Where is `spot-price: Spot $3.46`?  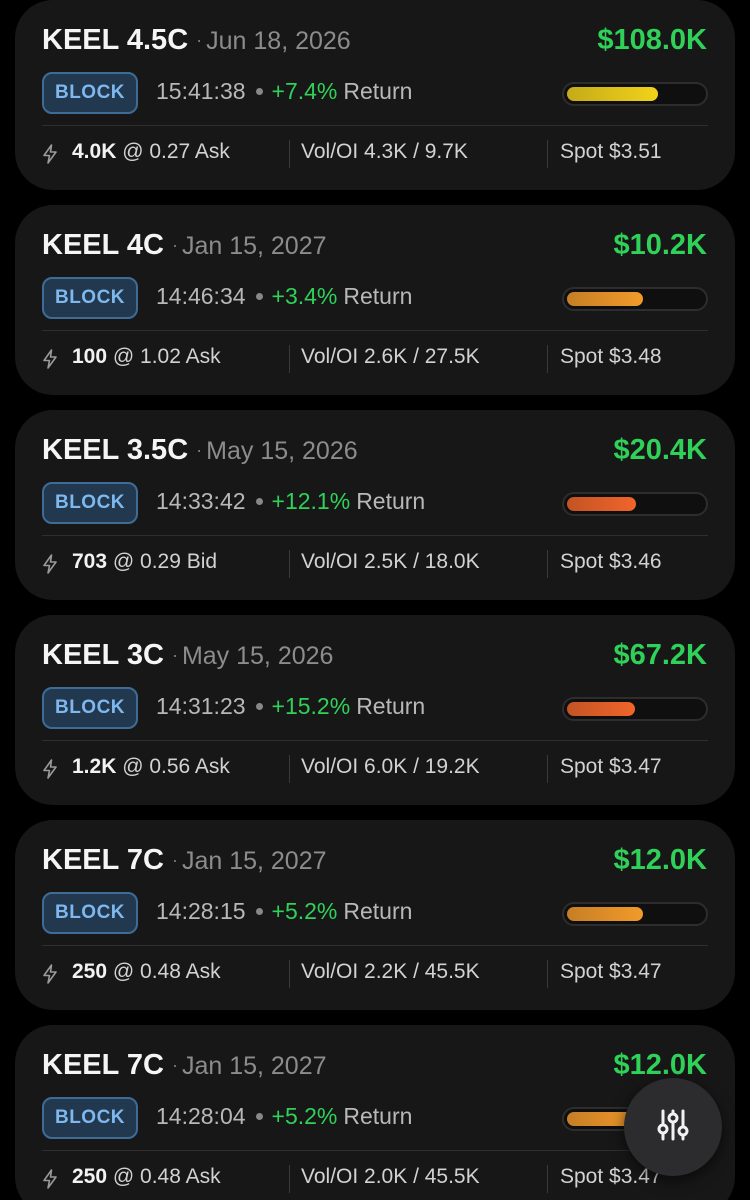 spot-price: Spot $3.46 is located at coordinates (611, 561).